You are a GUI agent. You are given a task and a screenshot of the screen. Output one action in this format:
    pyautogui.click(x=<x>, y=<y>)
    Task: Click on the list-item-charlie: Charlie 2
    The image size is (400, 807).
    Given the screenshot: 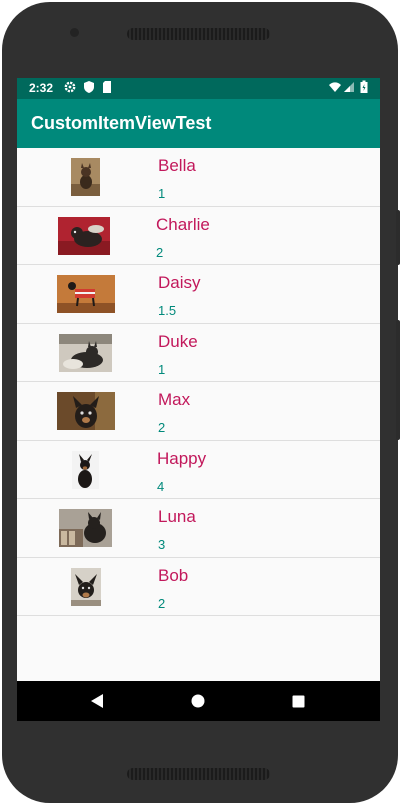 What is the action you would take?
    pyautogui.click(x=198, y=236)
    